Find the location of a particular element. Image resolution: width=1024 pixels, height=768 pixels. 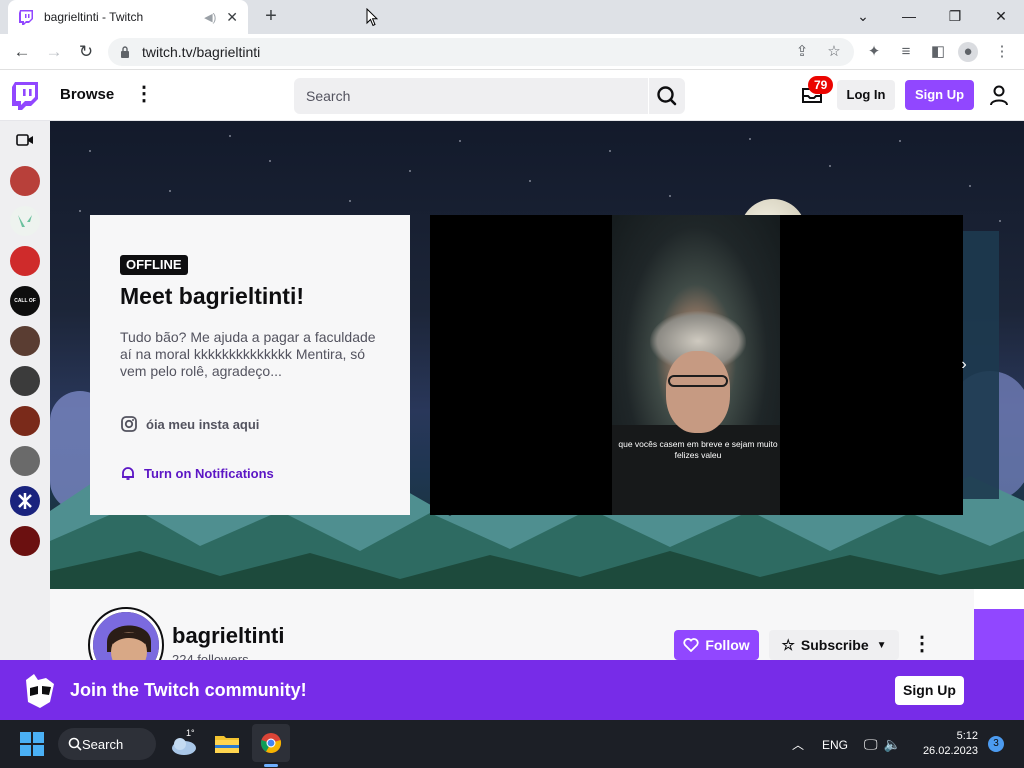

notifications-link: Turn on Notifications is located at coordinates (197, 473).